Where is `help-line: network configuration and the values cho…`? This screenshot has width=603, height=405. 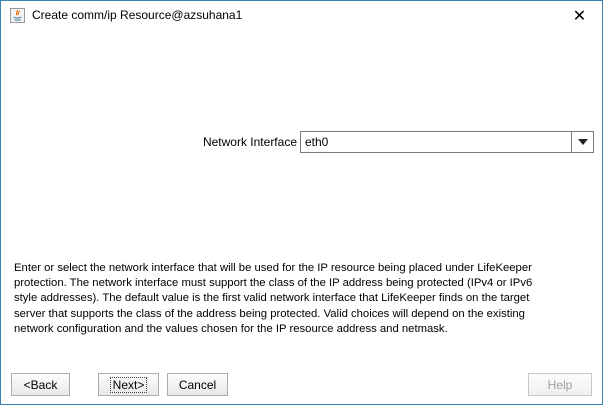 help-line: network configuration and the values cho… is located at coordinates (231, 328).